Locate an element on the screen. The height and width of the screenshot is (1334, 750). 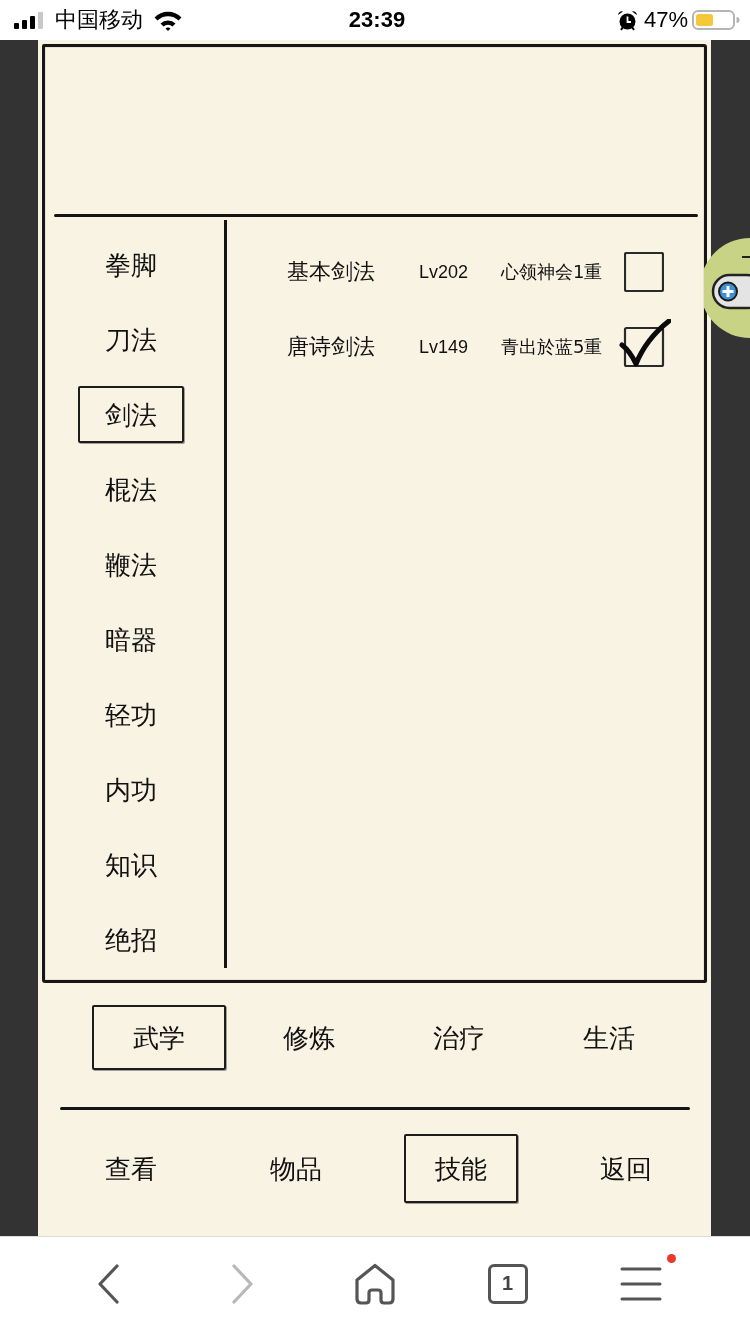
category-tab: 绝招 is located at coordinates (131, 939).